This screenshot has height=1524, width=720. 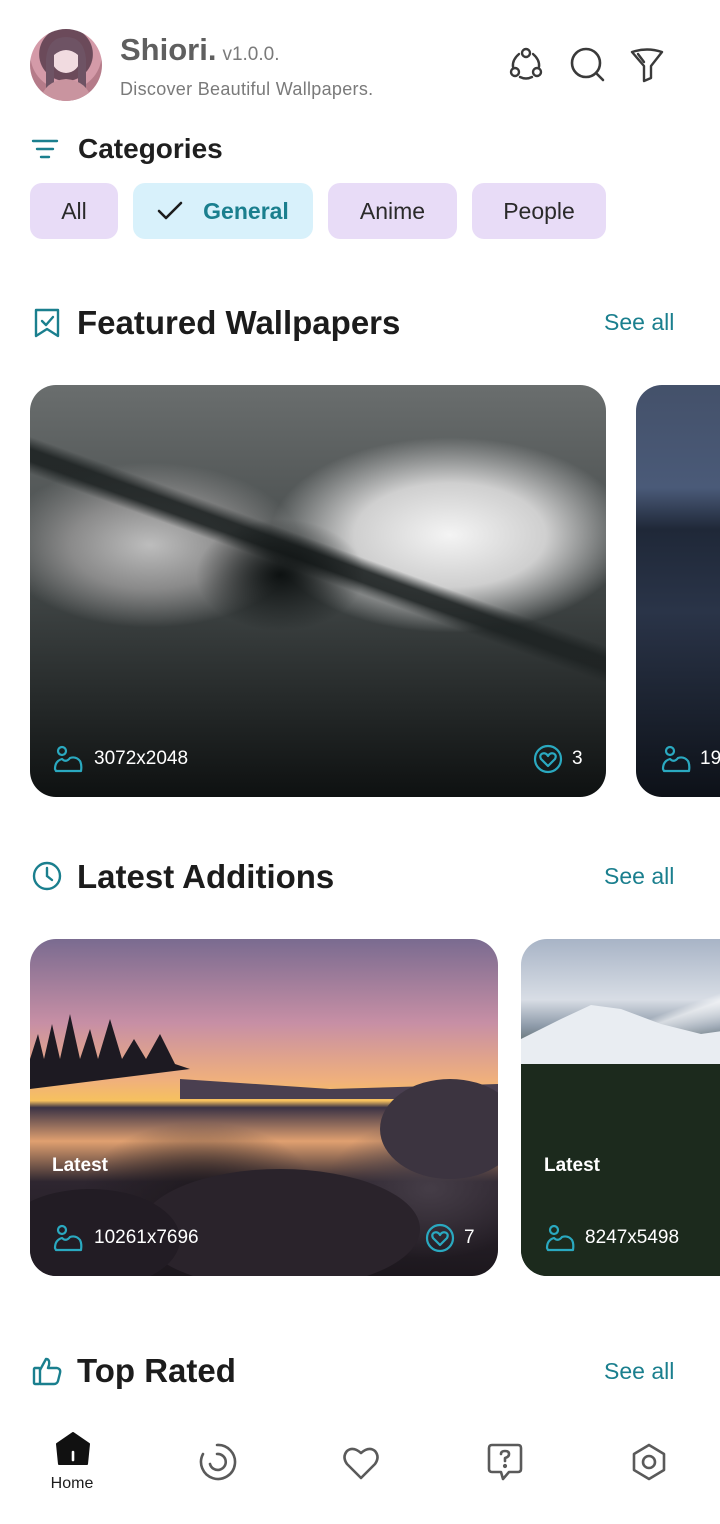 I want to click on nav-favorites, so click(x=361, y=1470).